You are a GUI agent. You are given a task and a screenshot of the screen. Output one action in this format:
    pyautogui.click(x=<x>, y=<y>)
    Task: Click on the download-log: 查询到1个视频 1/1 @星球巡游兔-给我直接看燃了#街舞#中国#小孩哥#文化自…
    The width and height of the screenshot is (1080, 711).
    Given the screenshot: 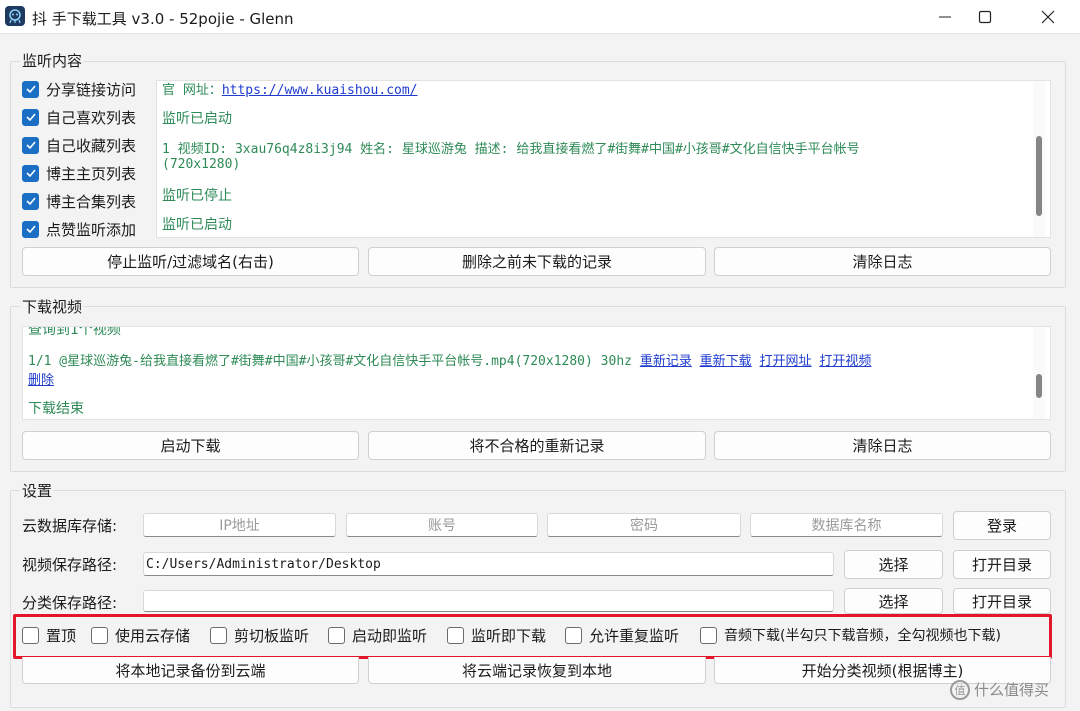 What is the action you would take?
    pyautogui.click(x=536, y=373)
    